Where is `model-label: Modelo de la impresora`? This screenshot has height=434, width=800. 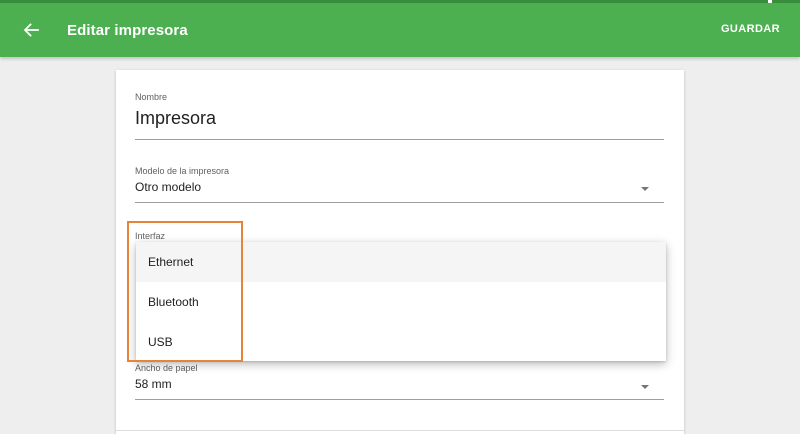 model-label: Modelo de la impresora is located at coordinates (182, 171).